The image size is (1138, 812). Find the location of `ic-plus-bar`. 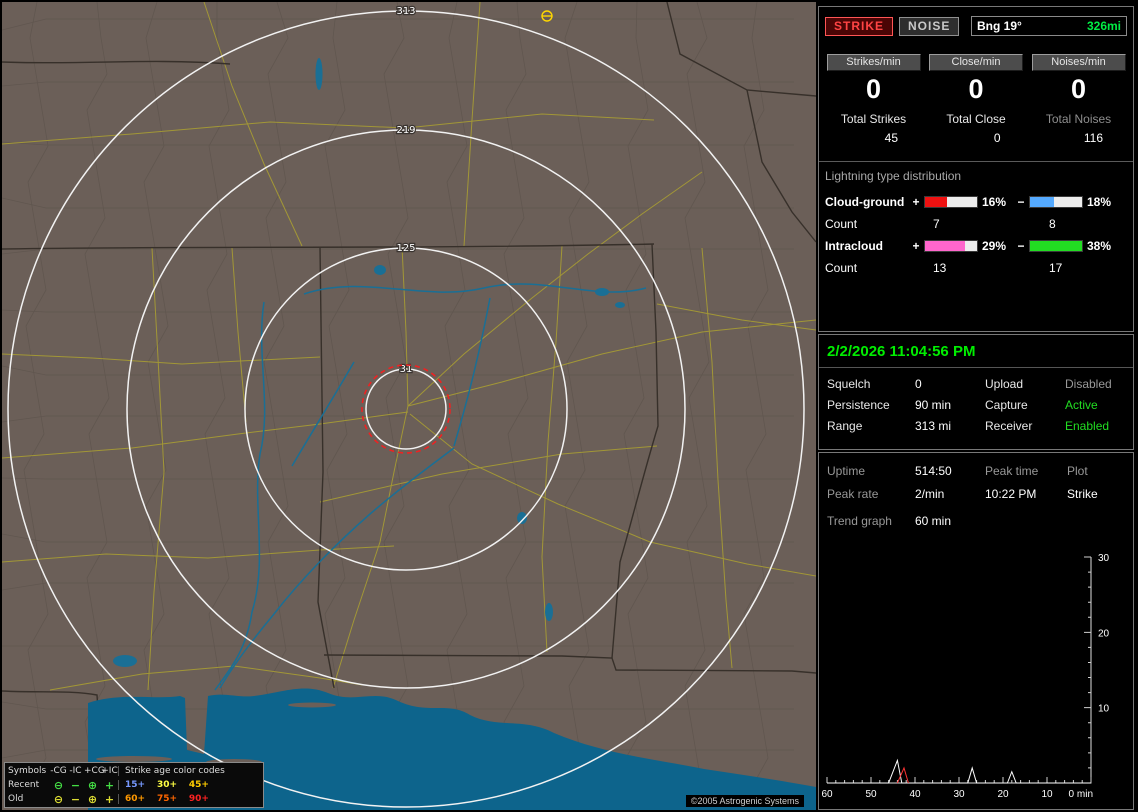

ic-plus-bar is located at coordinates (951, 245).